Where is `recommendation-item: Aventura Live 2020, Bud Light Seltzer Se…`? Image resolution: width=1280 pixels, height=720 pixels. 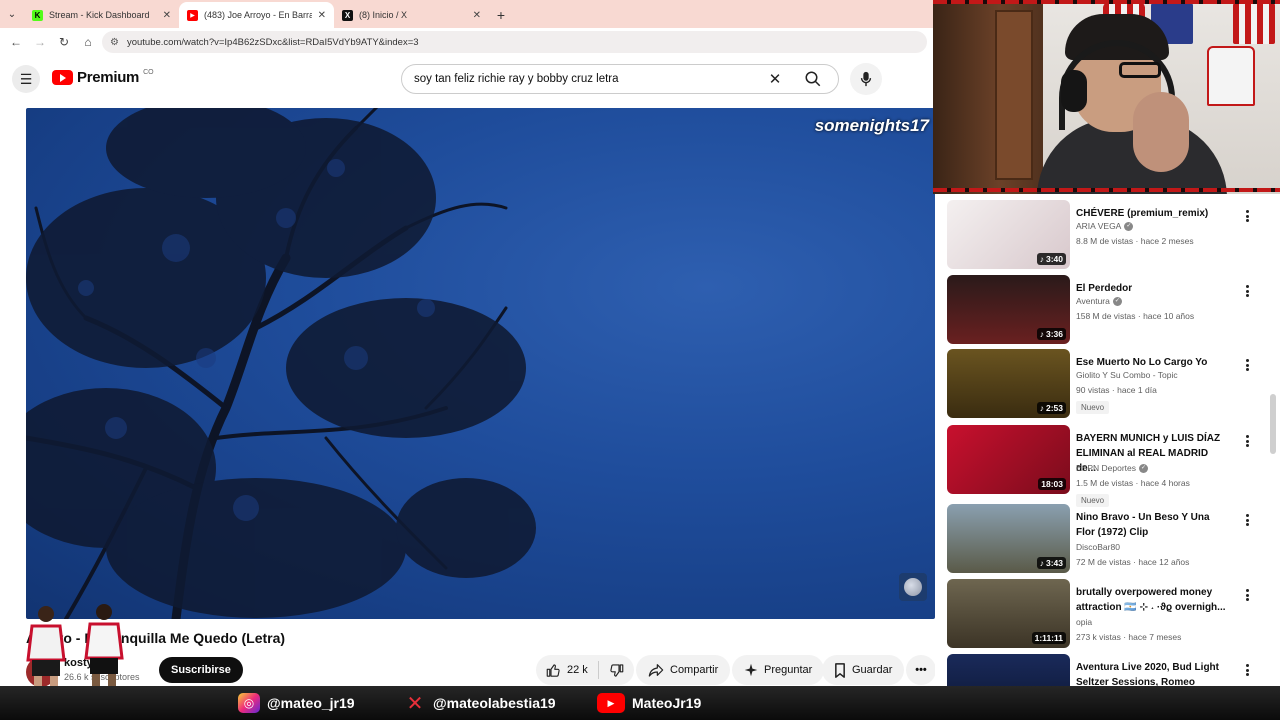
recommendation-item: Aventura Live 2020, Bud Light Seltzer Se… is located at coordinates (1107, 670).